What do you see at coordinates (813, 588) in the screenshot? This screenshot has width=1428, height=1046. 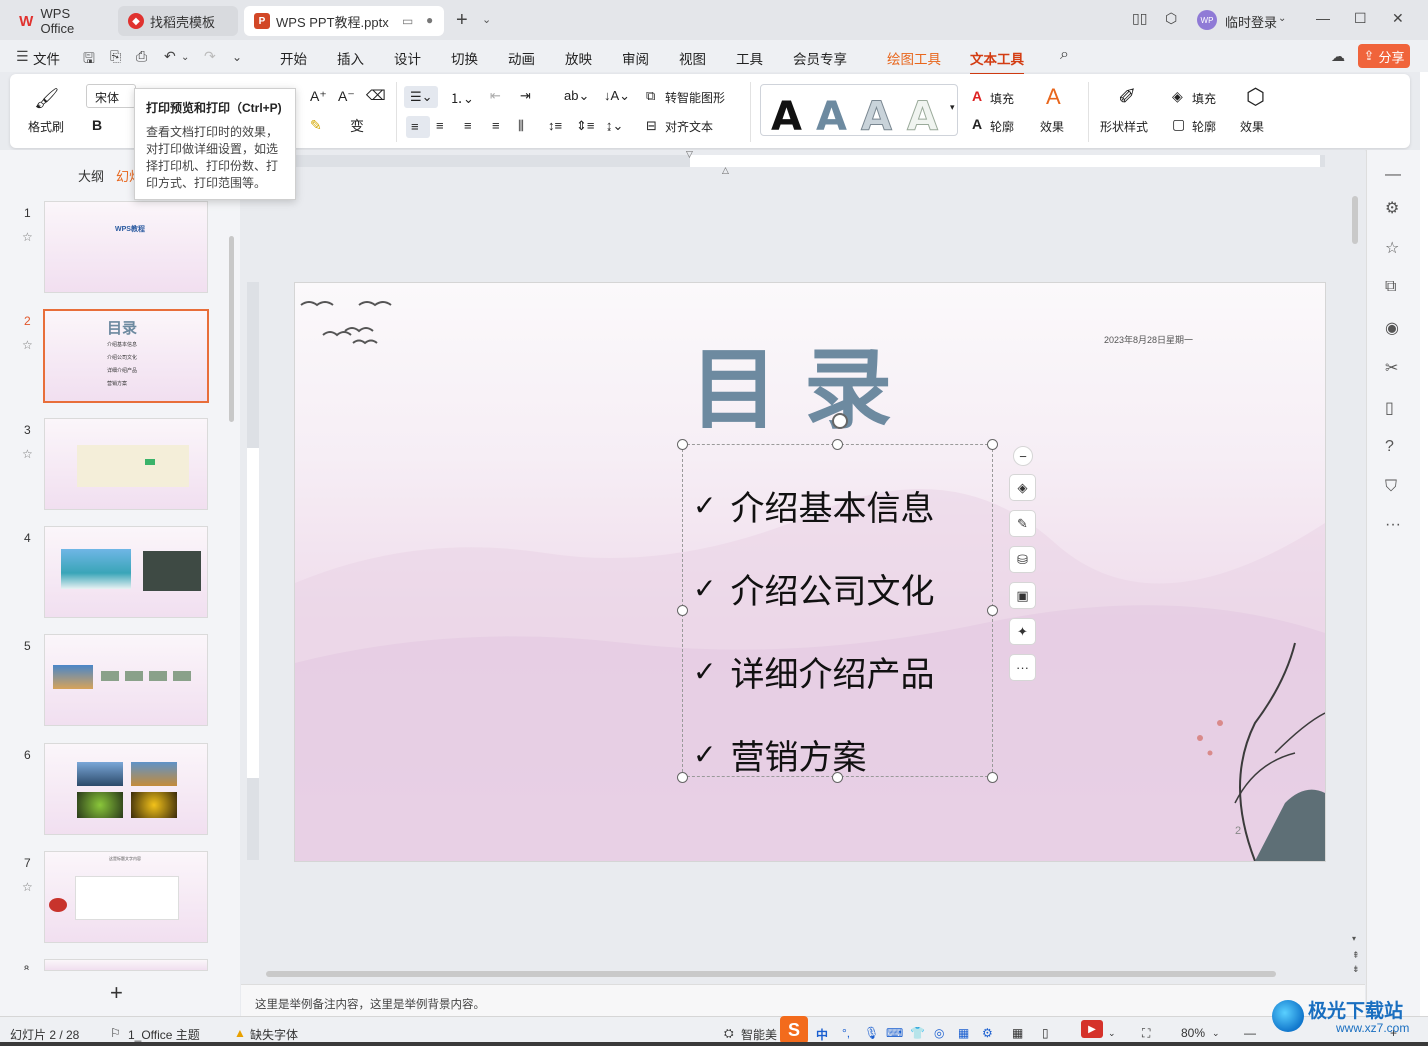 I see `bullet-item-2: ✓ 介绍公司文化` at bounding box center [813, 588].